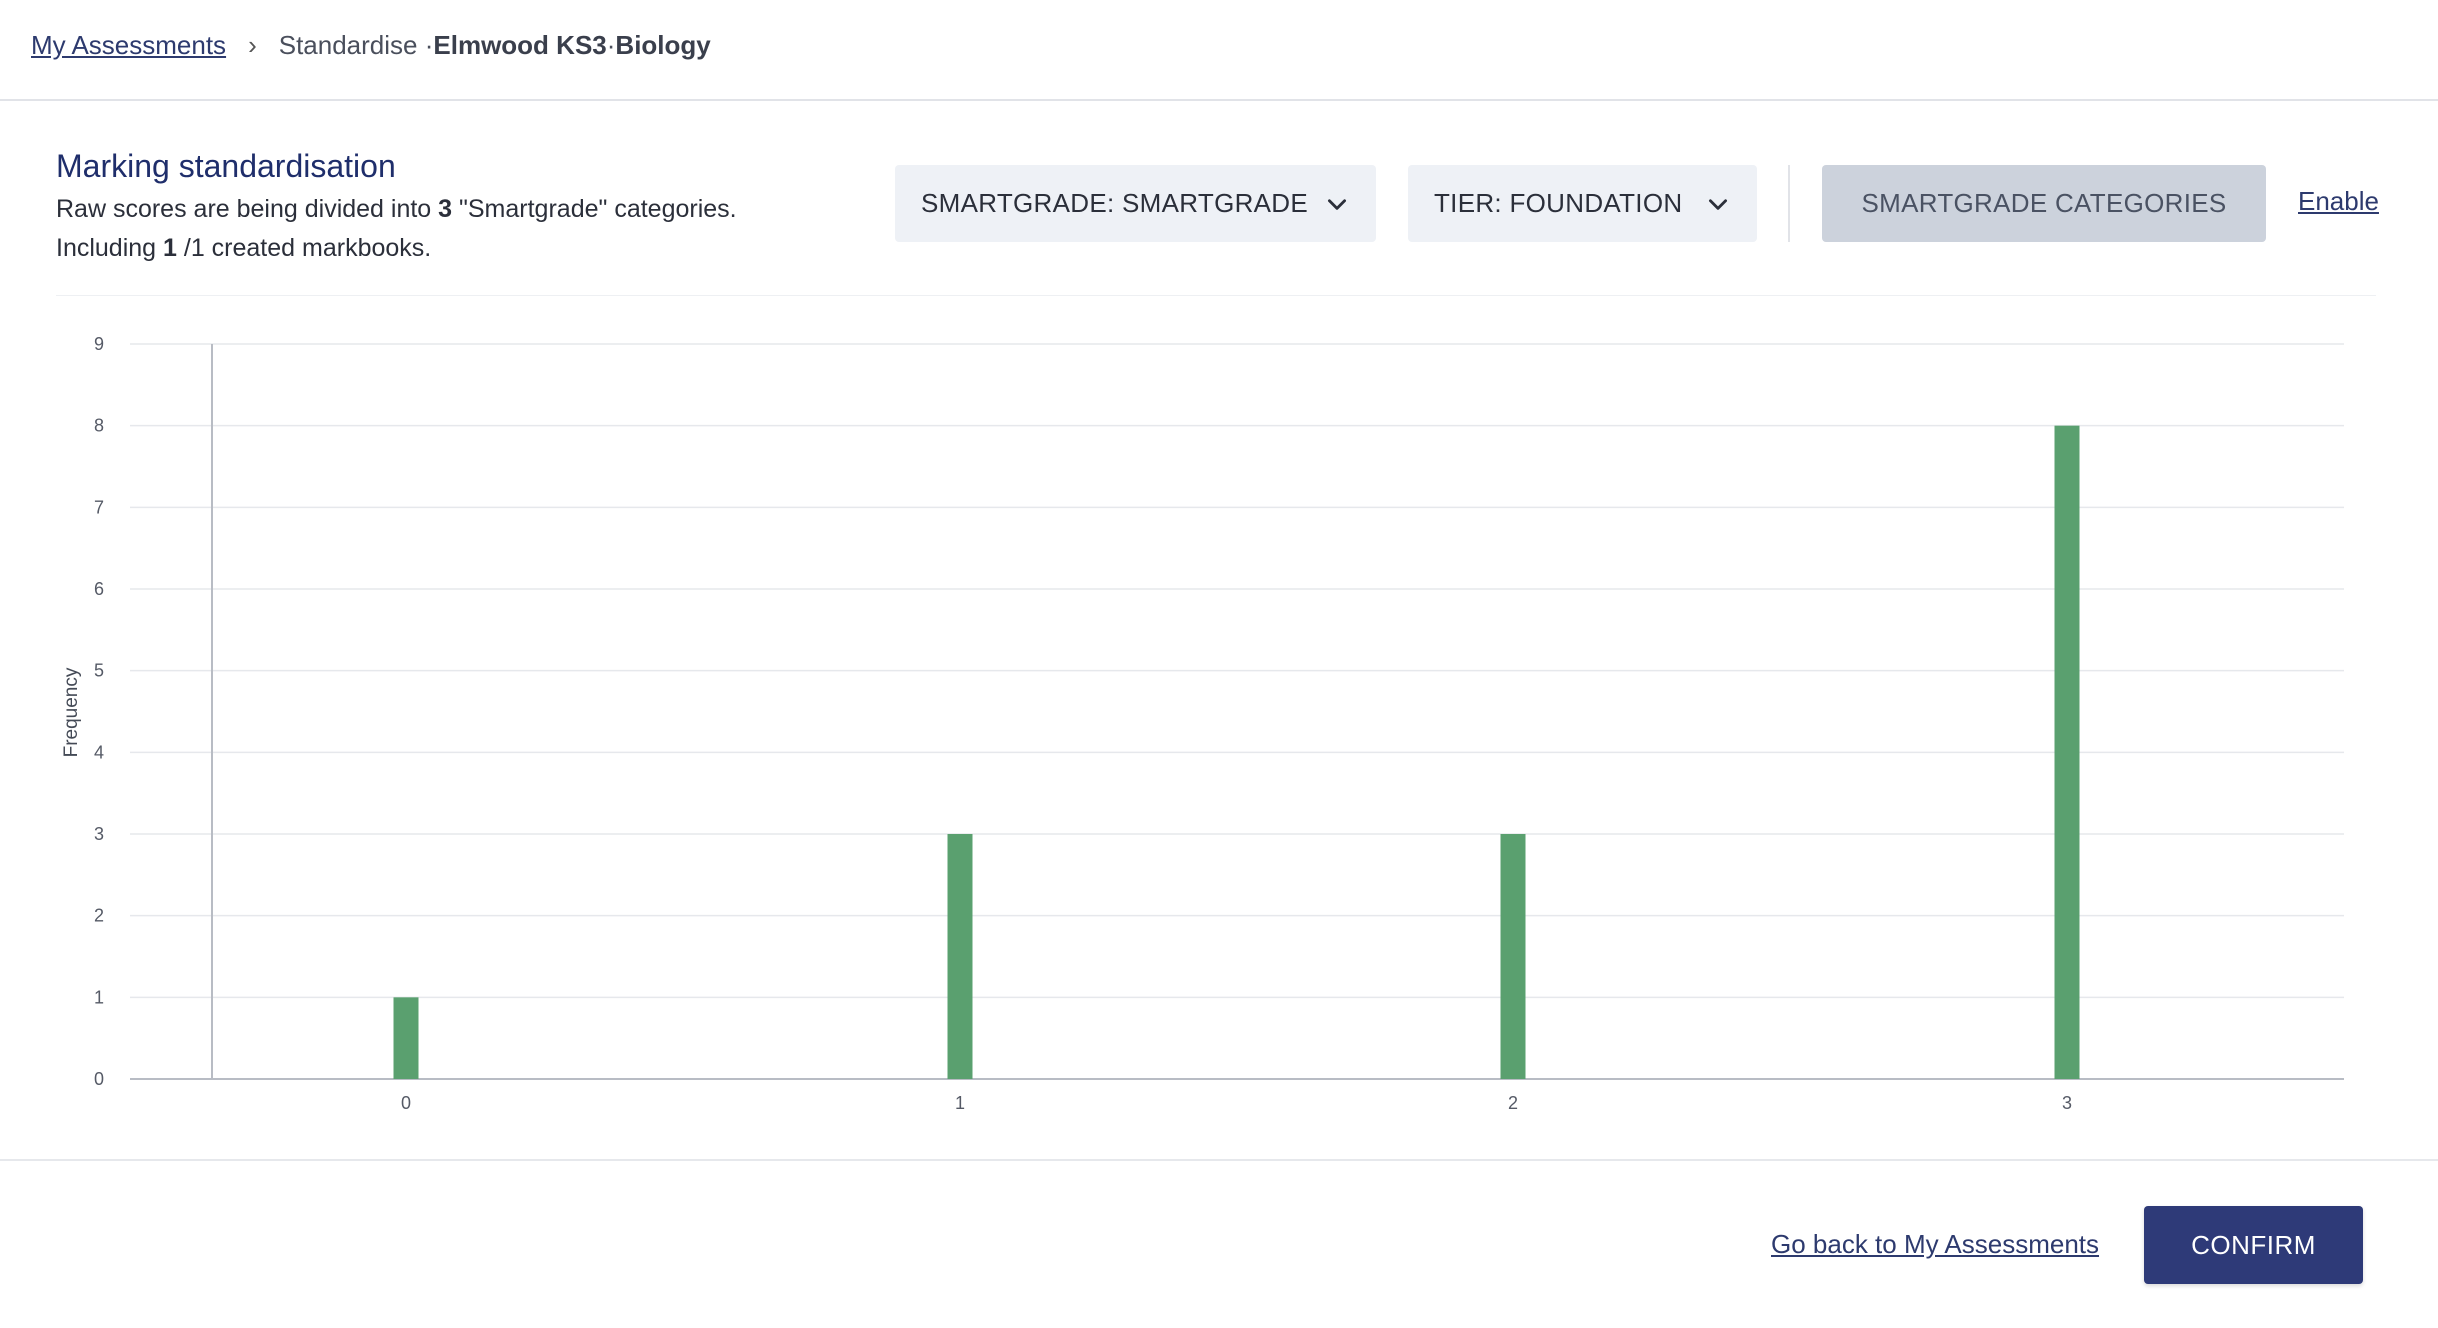 This screenshot has width=2438, height=1328. Describe the element at coordinates (2067, 1103) in the screenshot. I see `x-tick-label: 3` at that location.